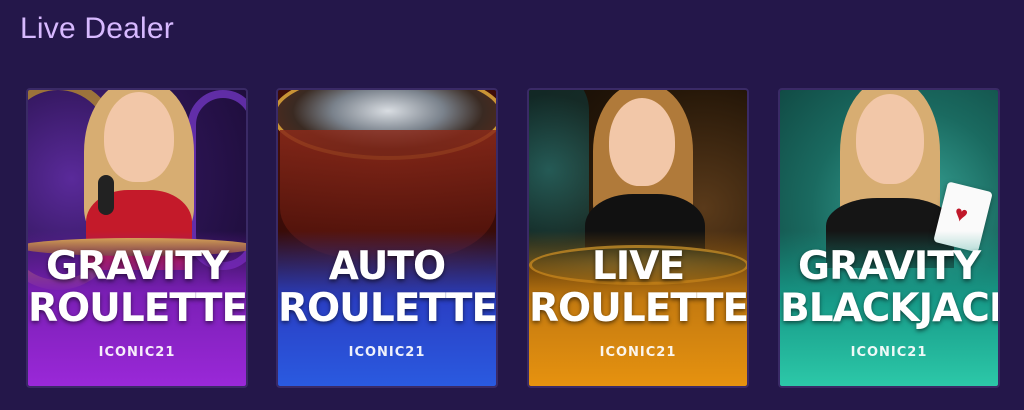 This screenshot has width=1024, height=410. What do you see at coordinates (97, 28) in the screenshot?
I see `section-title: Live Dealer` at bounding box center [97, 28].